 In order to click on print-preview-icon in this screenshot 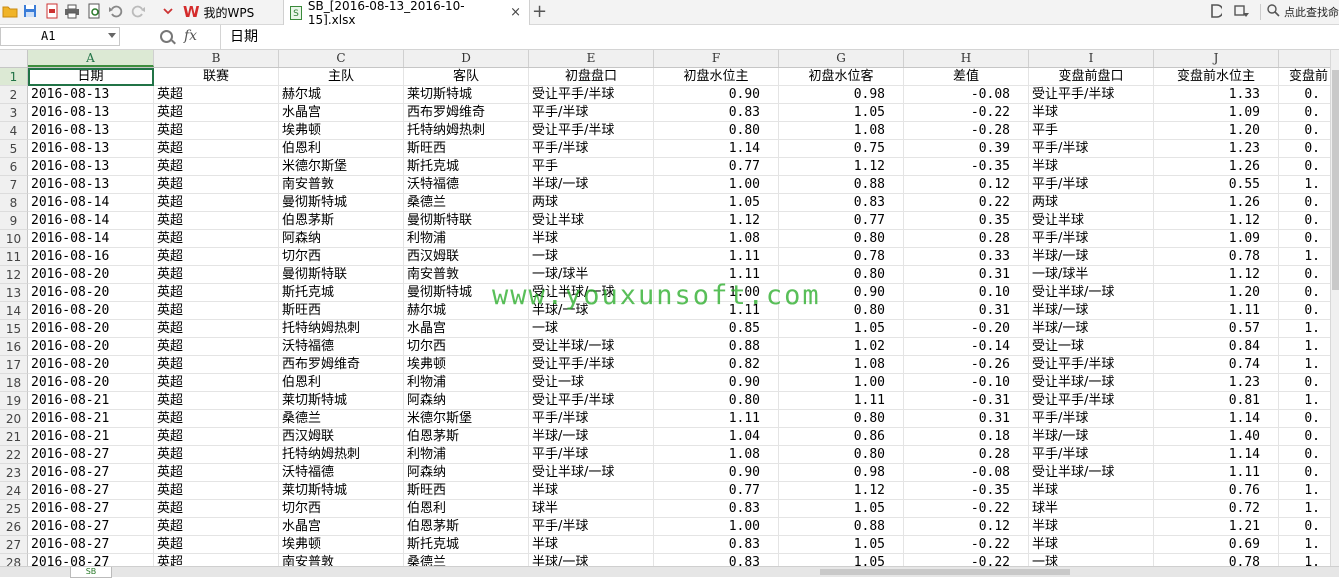, I will do `click(94, 11)`.